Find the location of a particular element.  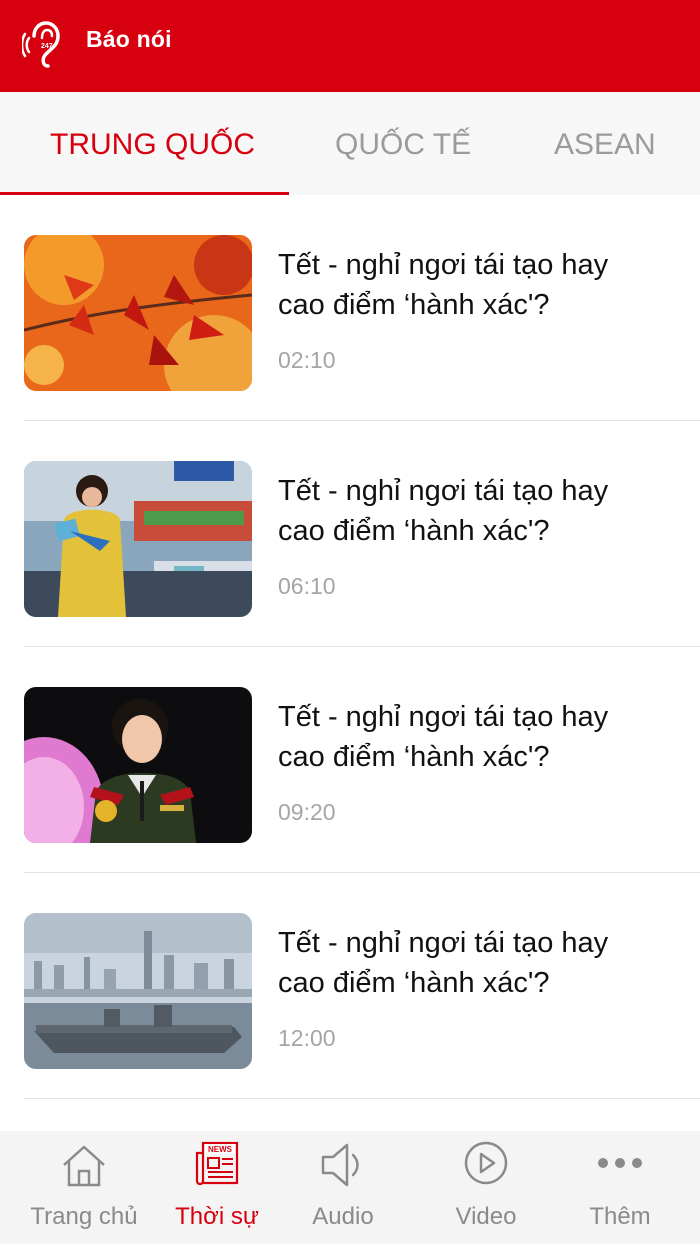

nav-label: Video is located at coordinates (486, 1216).